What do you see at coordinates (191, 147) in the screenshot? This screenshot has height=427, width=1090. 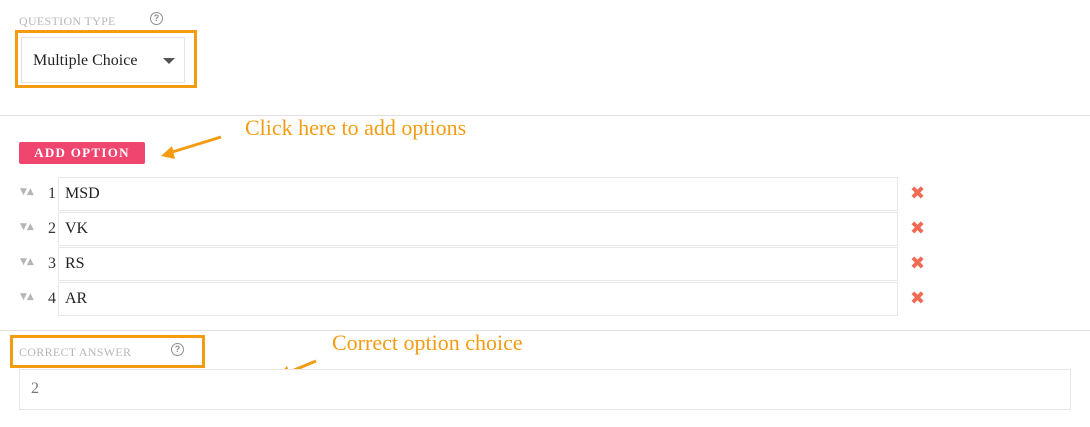 I see `annotation-arrow-icon` at bounding box center [191, 147].